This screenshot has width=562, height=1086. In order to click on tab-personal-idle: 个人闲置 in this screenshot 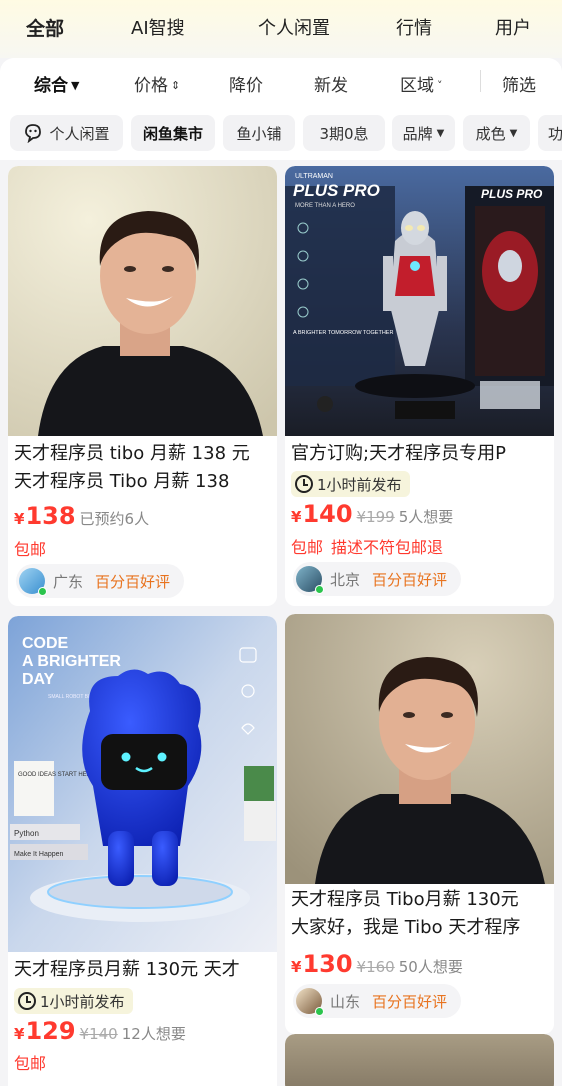, I will do `click(294, 27)`.